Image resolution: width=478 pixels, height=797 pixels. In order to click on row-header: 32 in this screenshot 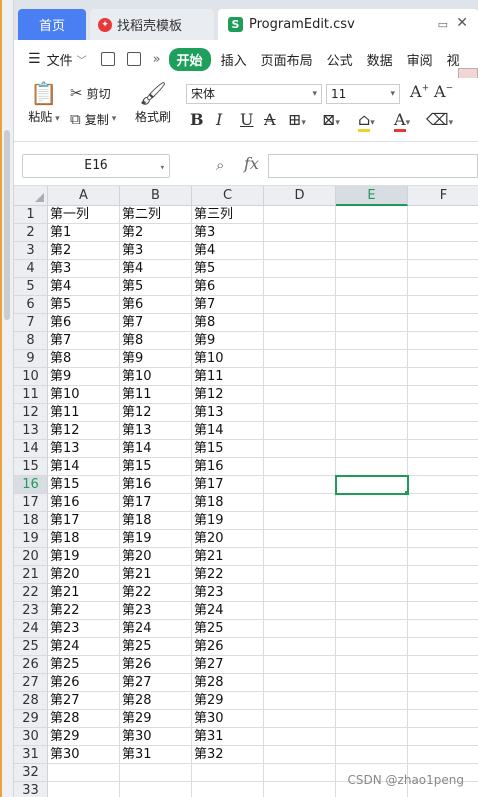, I will do `click(31, 773)`.